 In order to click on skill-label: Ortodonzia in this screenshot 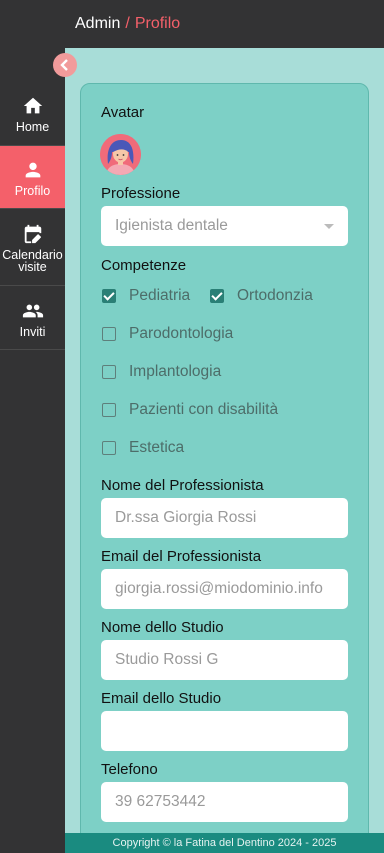, I will do `click(275, 295)`.